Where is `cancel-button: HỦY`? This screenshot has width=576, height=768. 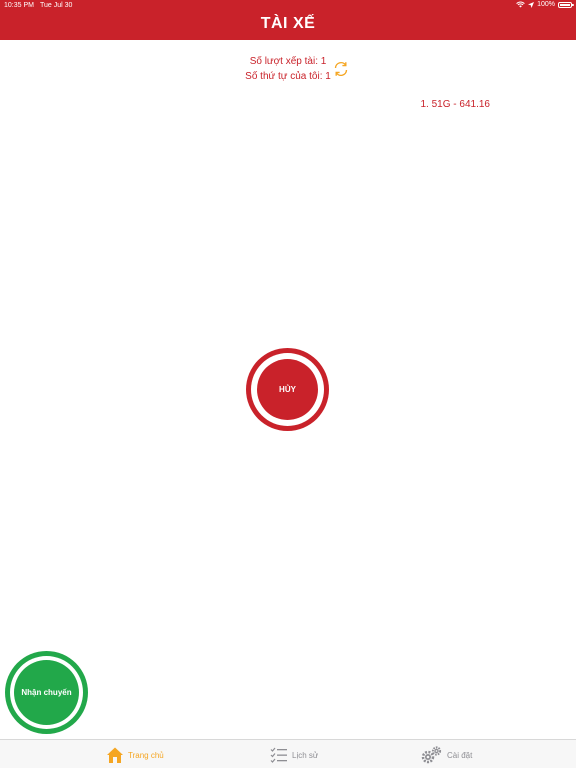
cancel-button: HỦY is located at coordinates (287, 389).